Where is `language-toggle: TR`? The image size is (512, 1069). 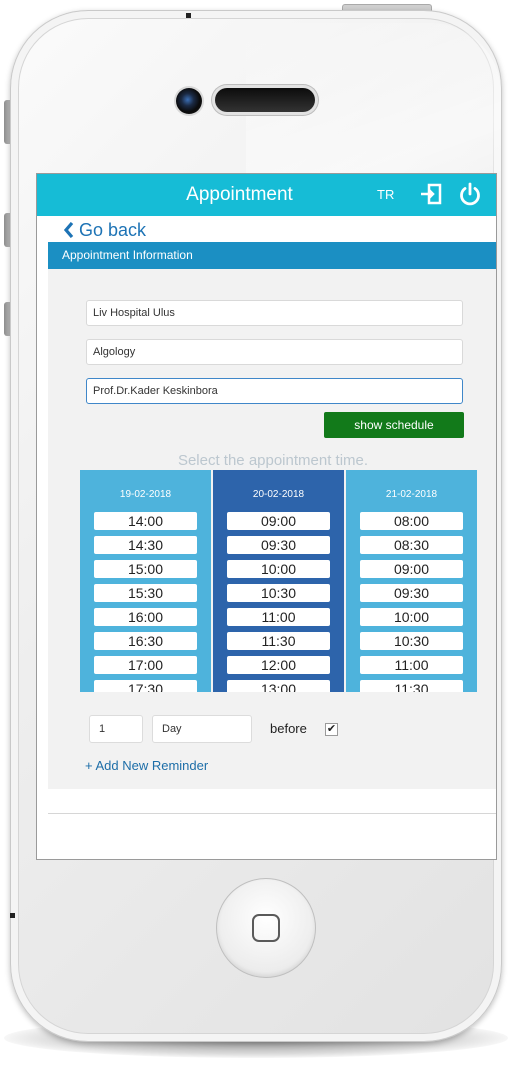 language-toggle: TR is located at coordinates (385, 195).